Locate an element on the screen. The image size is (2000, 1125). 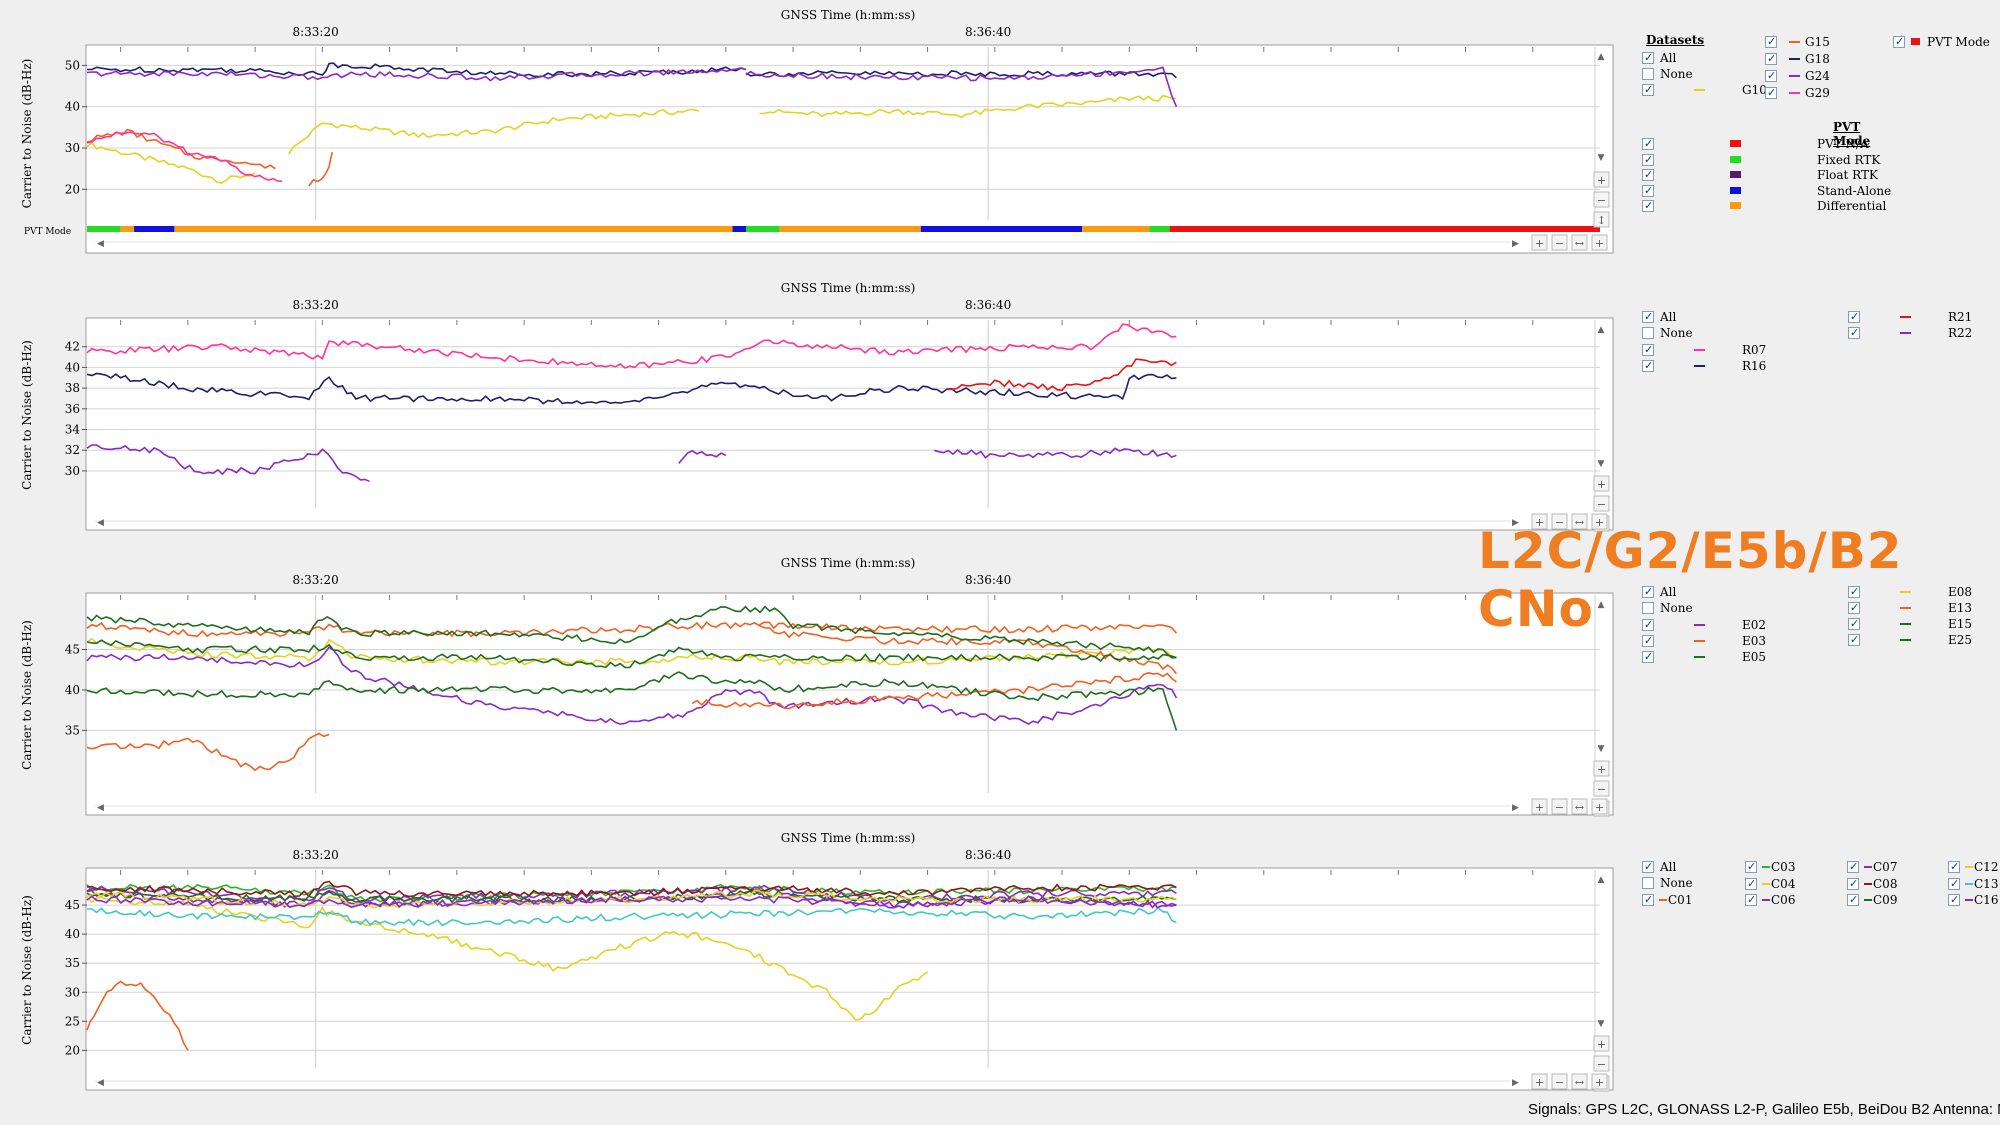
y-axis-title: Carrier to Noise (dB-Hz) is located at coordinates (27, 970).